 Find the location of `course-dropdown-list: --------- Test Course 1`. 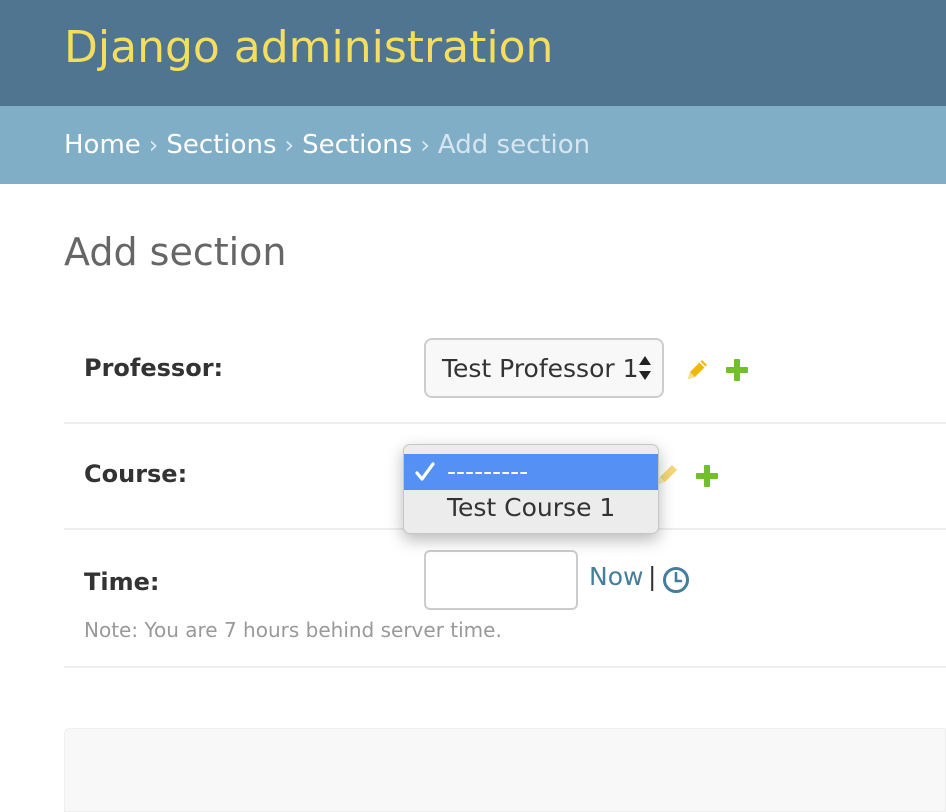

course-dropdown-list: --------- Test Course 1 is located at coordinates (531, 489).